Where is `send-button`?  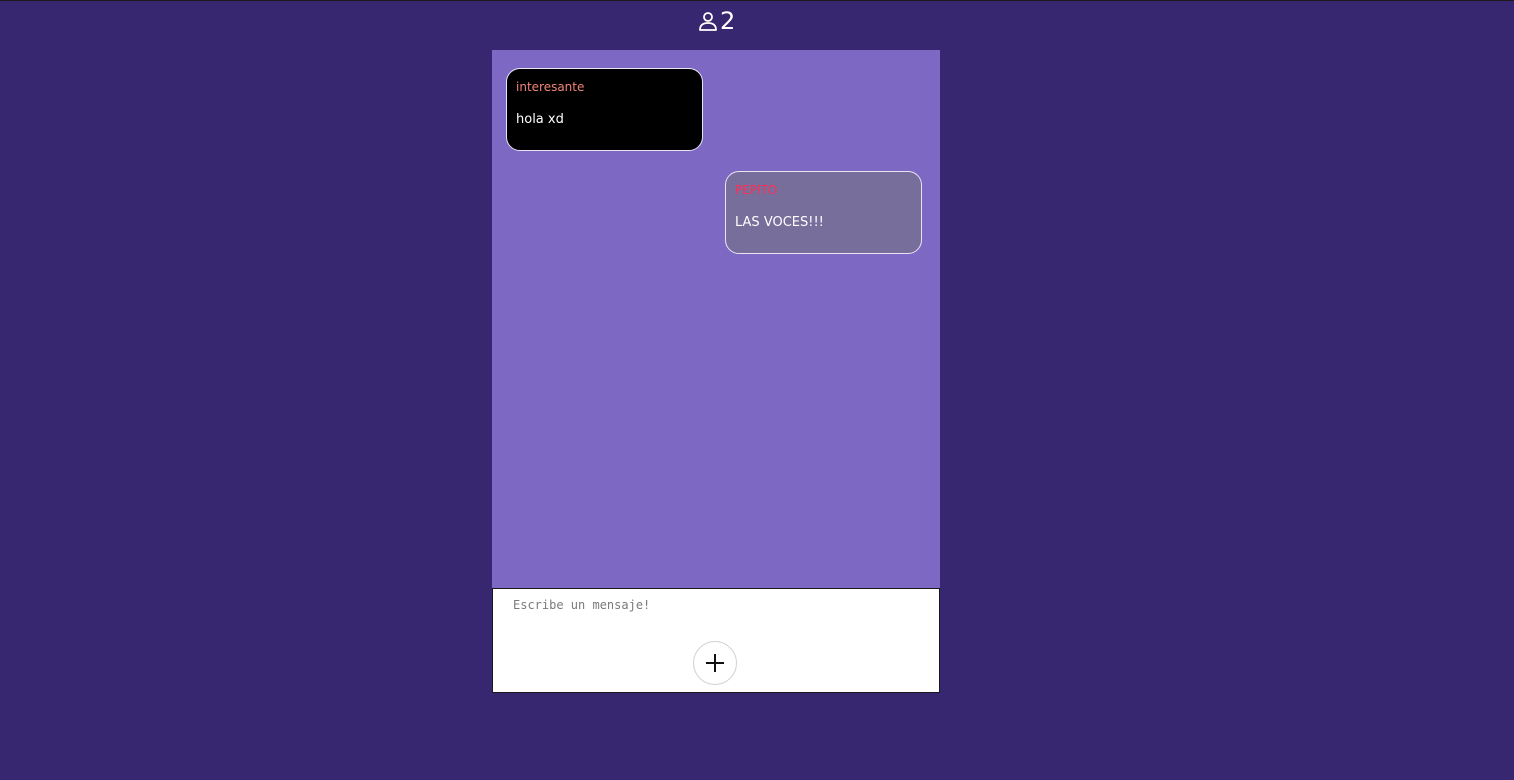
send-button is located at coordinates (715, 663).